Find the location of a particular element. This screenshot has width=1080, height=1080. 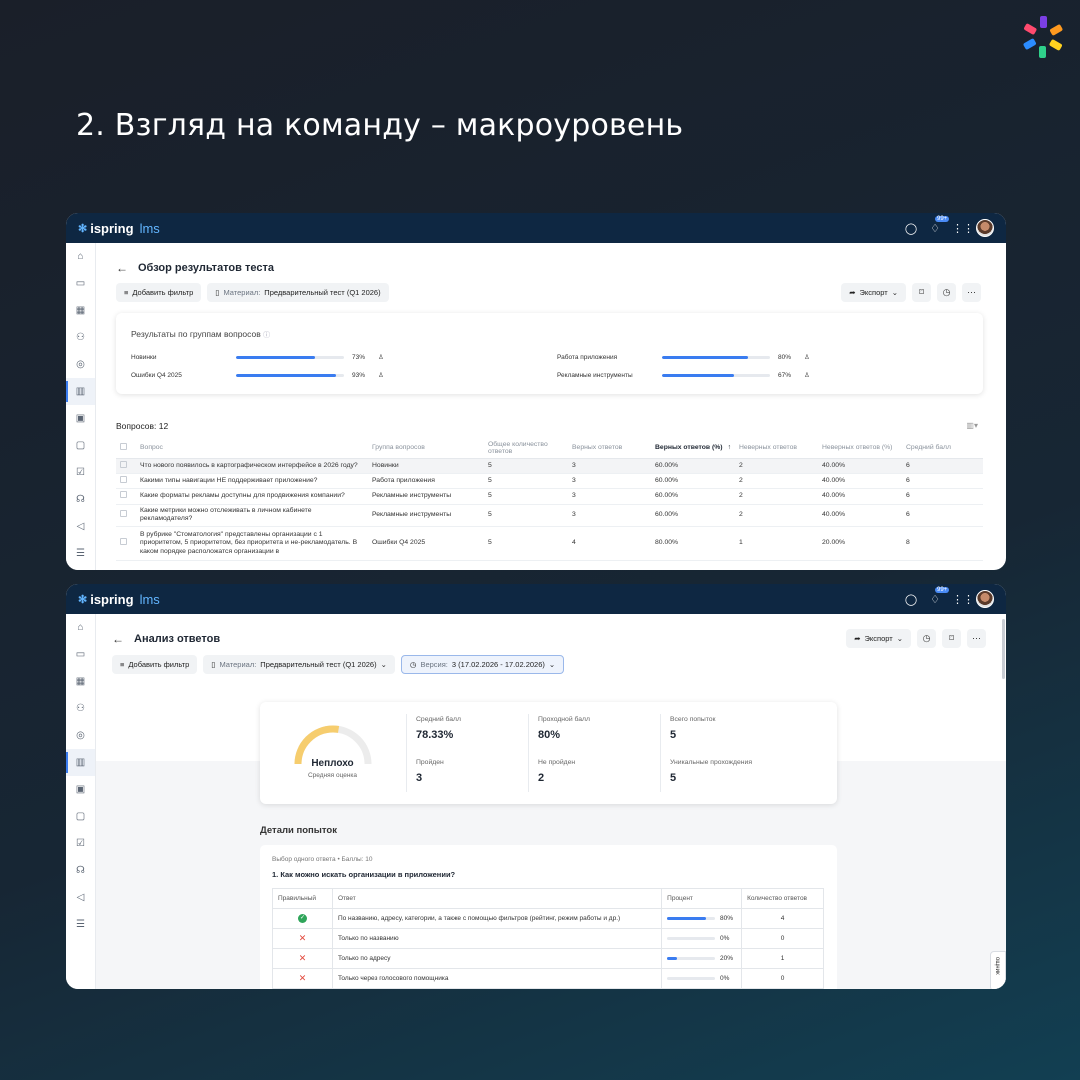

answer-percent: 20% is located at coordinates (726, 958).